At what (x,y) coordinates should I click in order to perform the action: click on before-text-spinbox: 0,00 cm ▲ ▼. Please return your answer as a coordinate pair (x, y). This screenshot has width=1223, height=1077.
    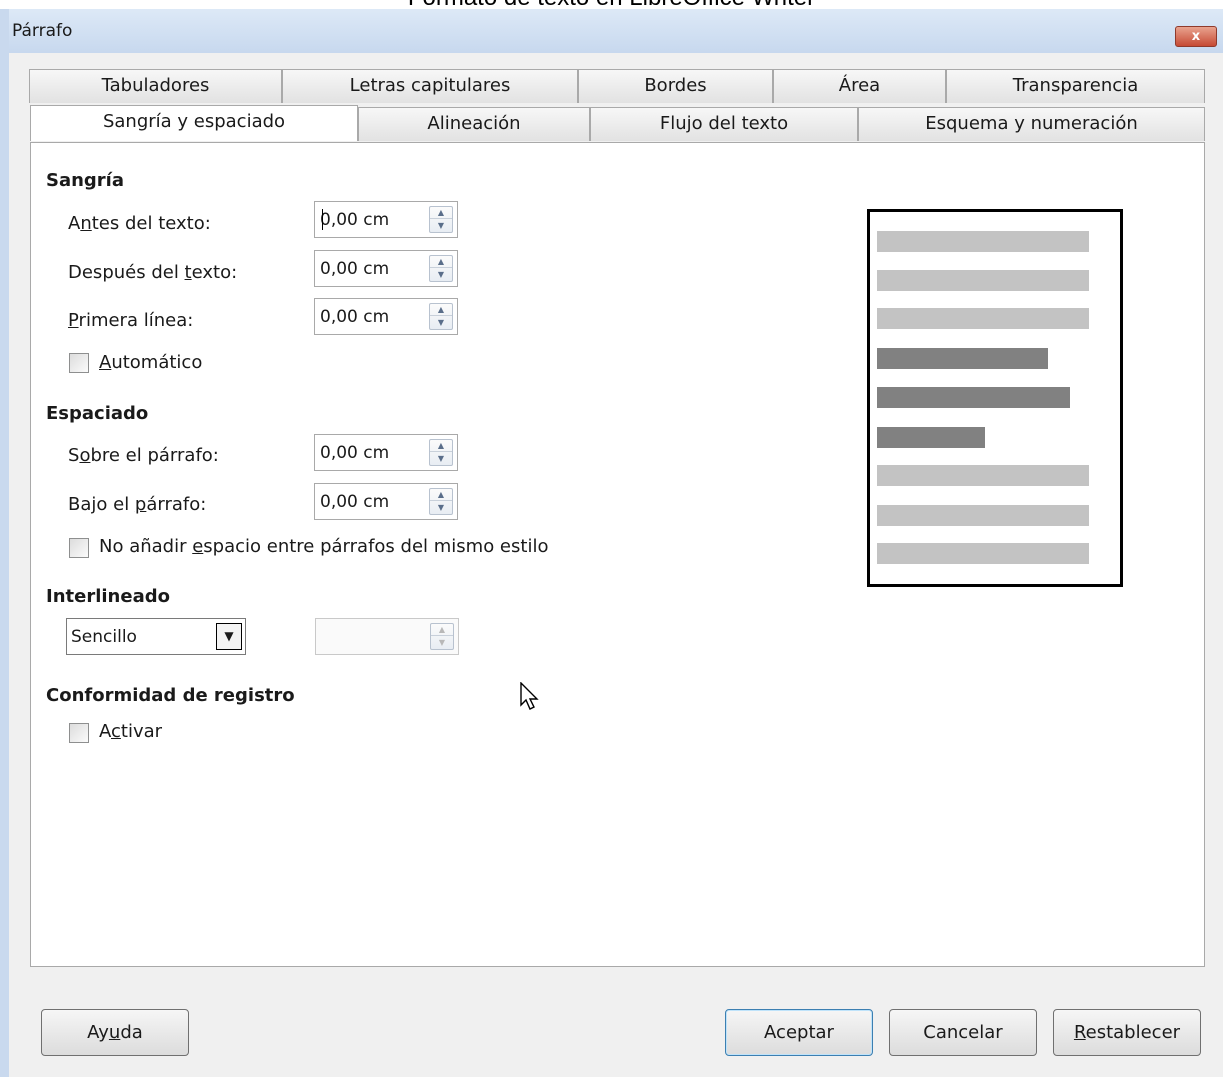
    Looking at the image, I should click on (386, 219).